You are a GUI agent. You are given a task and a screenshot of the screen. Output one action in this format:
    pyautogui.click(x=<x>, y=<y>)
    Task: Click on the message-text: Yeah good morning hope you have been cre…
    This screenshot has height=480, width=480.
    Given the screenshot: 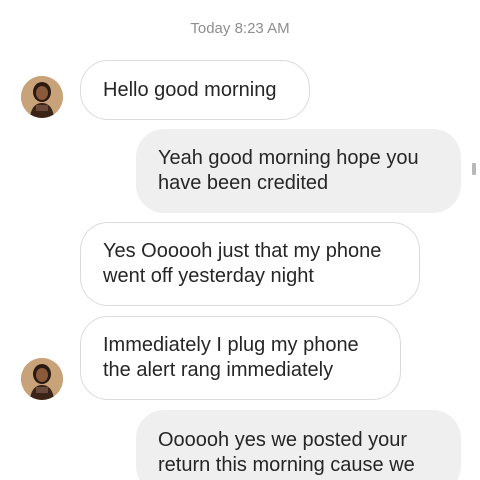 What is the action you would take?
    pyautogui.click(x=288, y=170)
    